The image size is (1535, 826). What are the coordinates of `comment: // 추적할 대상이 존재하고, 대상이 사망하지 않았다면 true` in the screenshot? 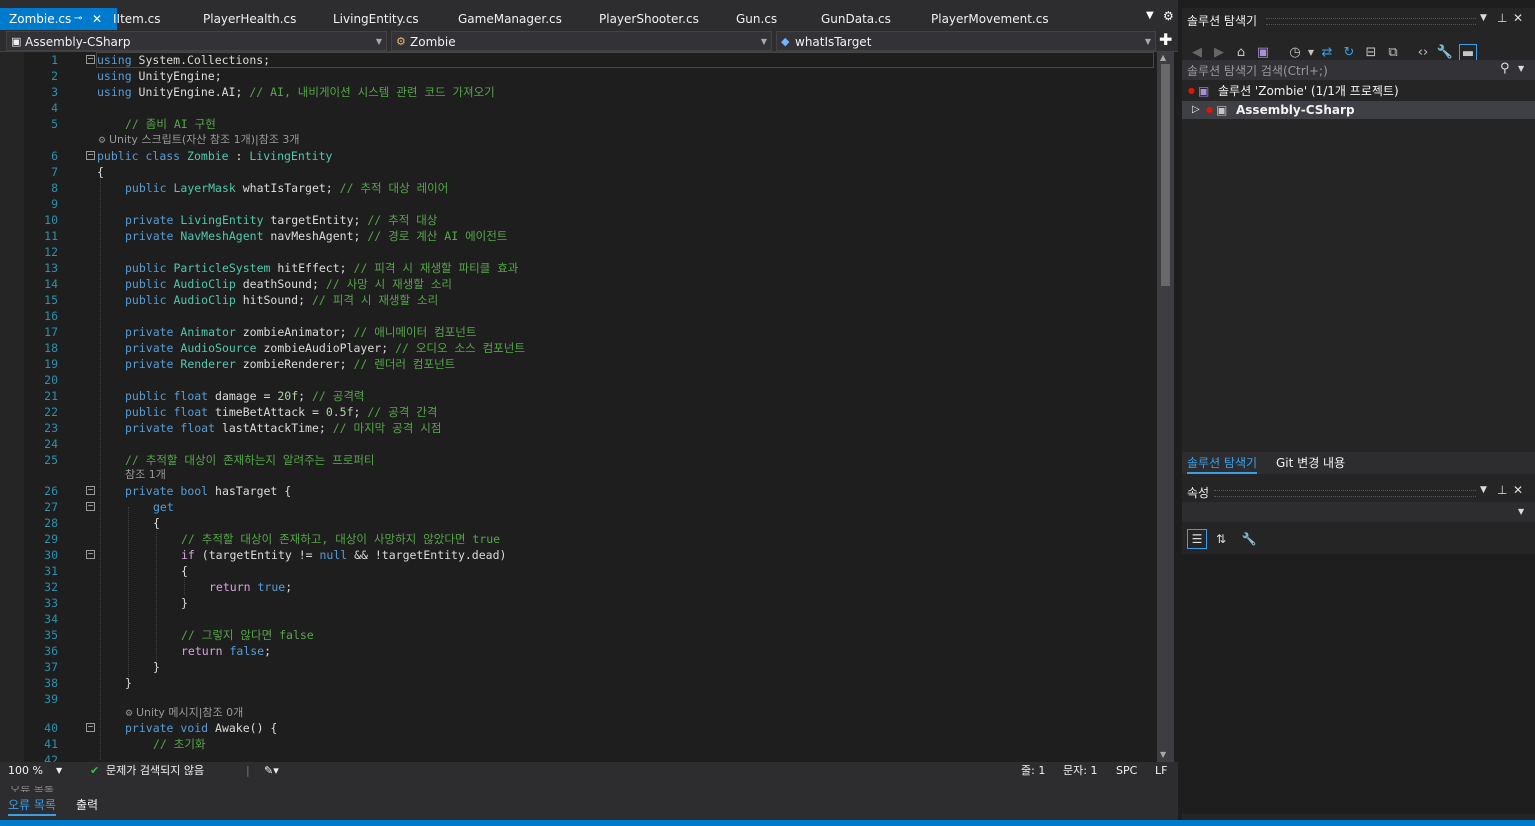 It's located at (341, 539).